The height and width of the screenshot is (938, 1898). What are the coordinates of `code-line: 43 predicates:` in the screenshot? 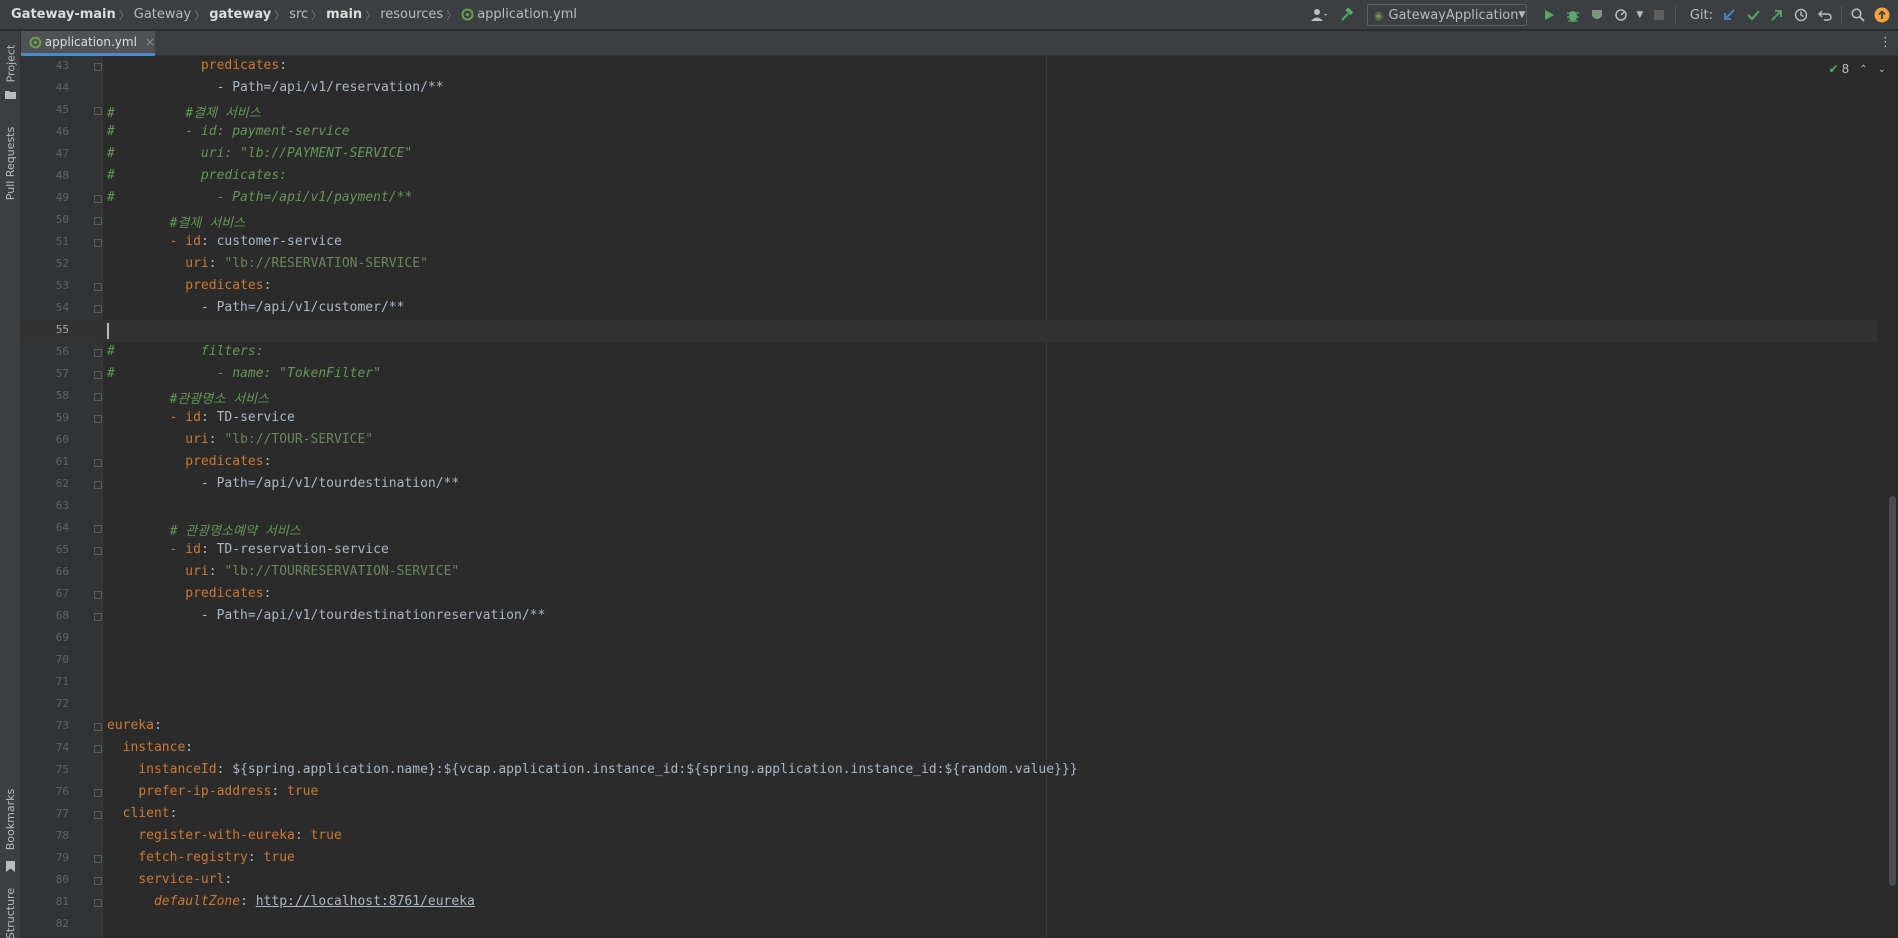 It's located at (949, 67).